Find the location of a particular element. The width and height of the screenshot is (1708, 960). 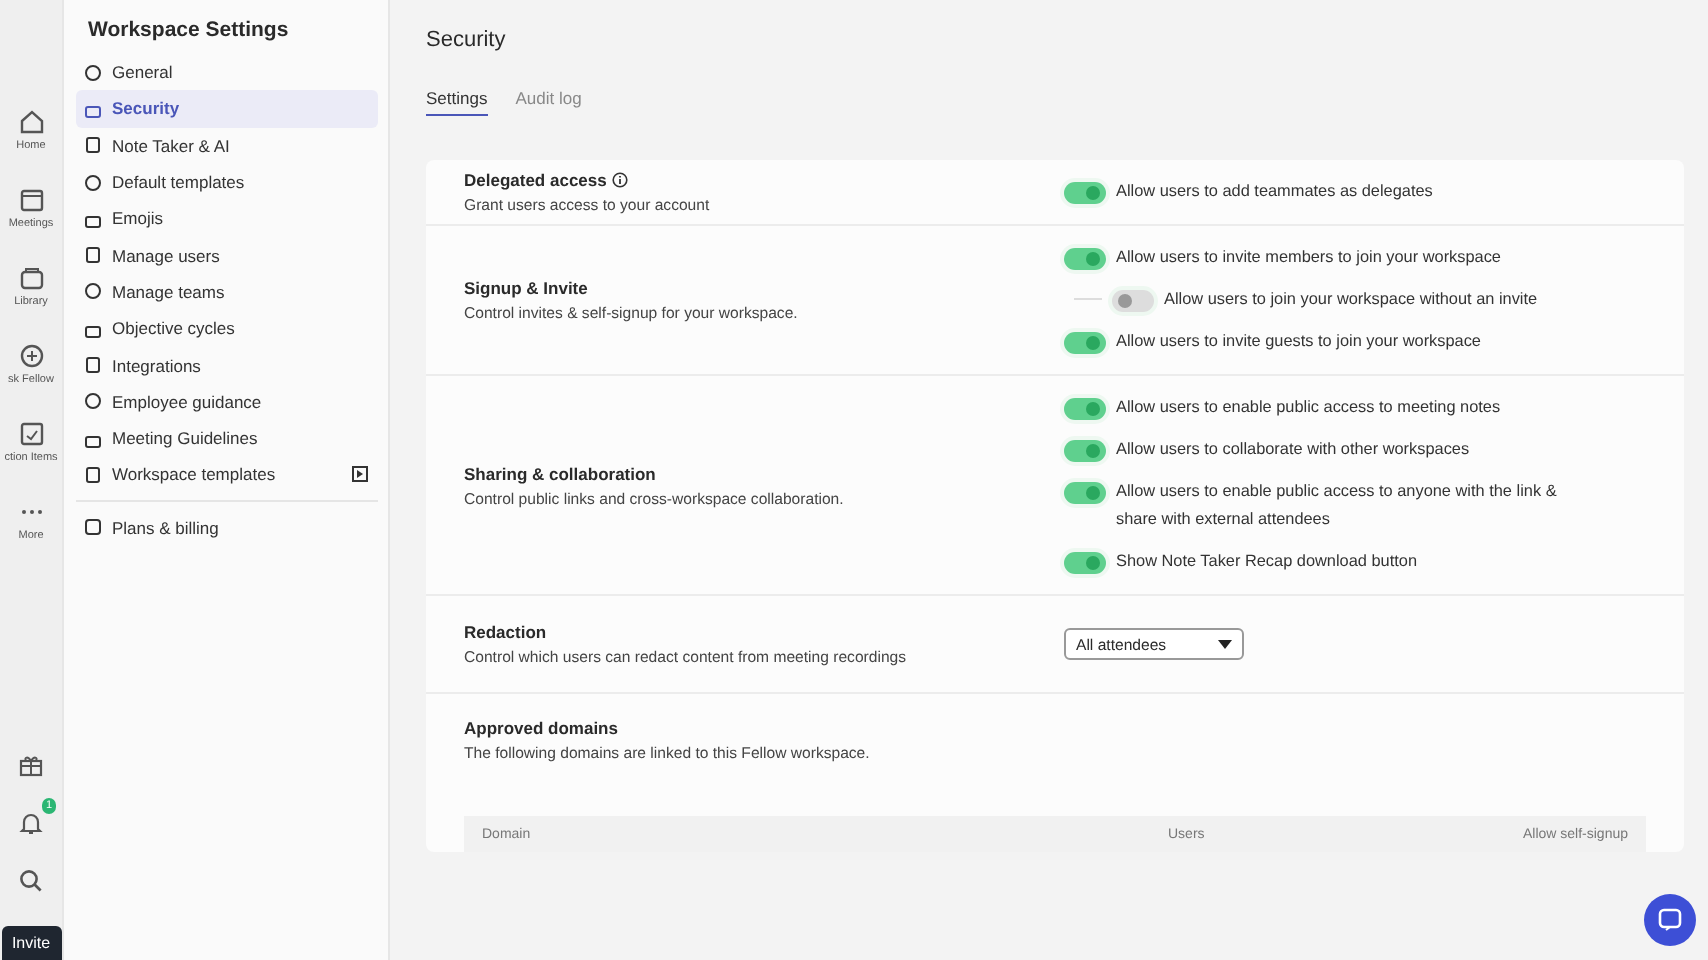

toggle-label: Allow users to enable public access to meeting notes is located at coordinates (1308, 408).